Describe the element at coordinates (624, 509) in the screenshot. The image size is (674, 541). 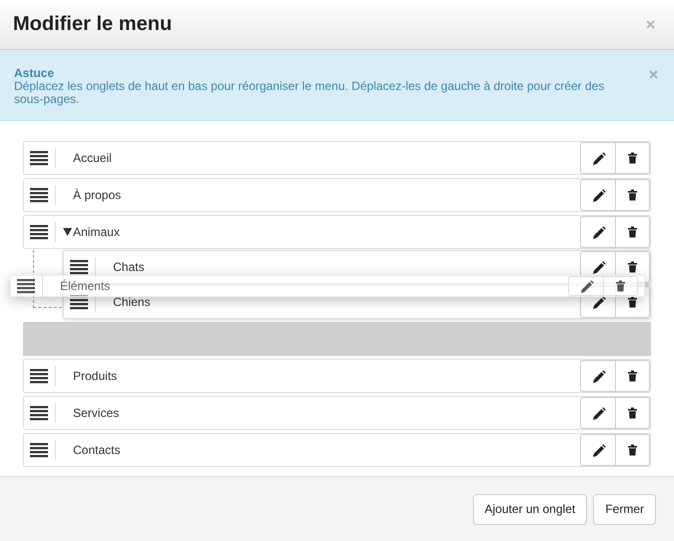
I see `footer-button: Fermer` at that location.